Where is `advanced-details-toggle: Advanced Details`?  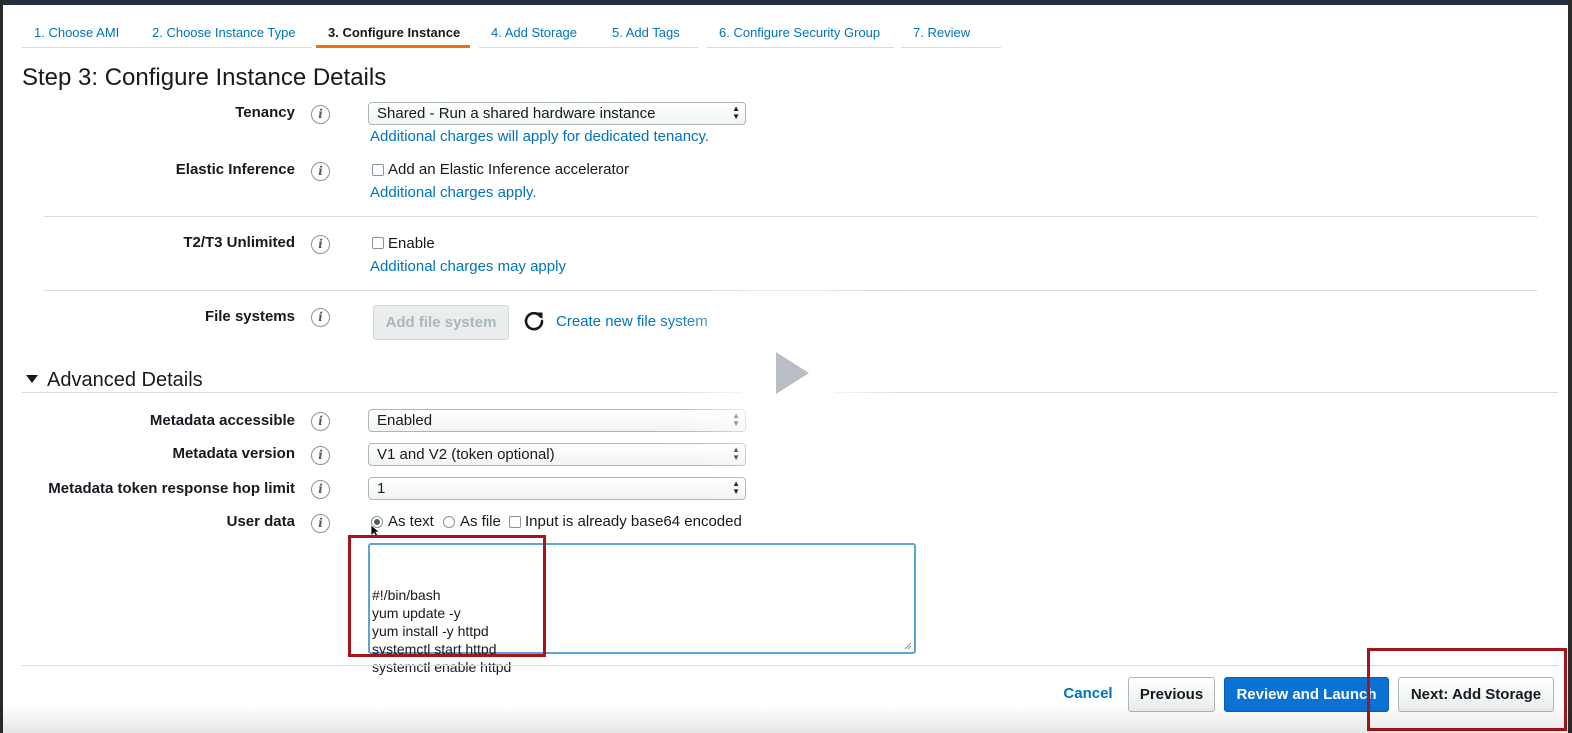 advanced-details-toggle: Advanced Details is located at coordinates (114, 380).